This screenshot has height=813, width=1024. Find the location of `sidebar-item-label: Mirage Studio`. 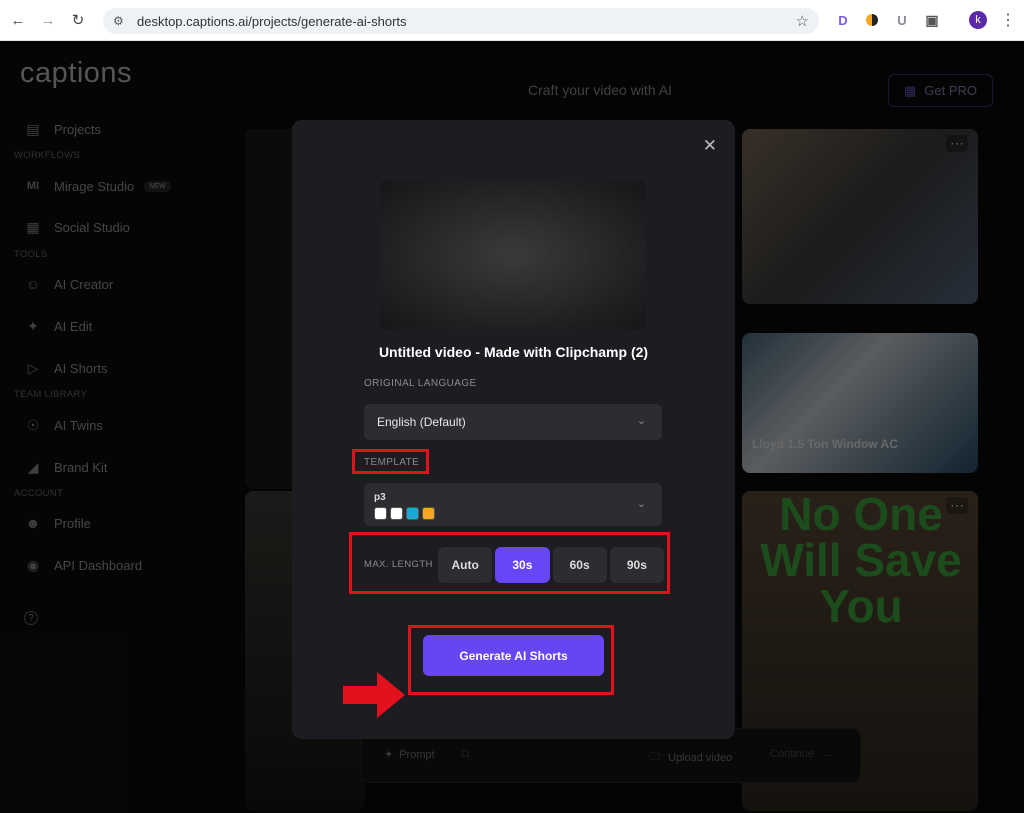

sidebar-item-label: Mirage Studio is located at coordinates (94, 186).